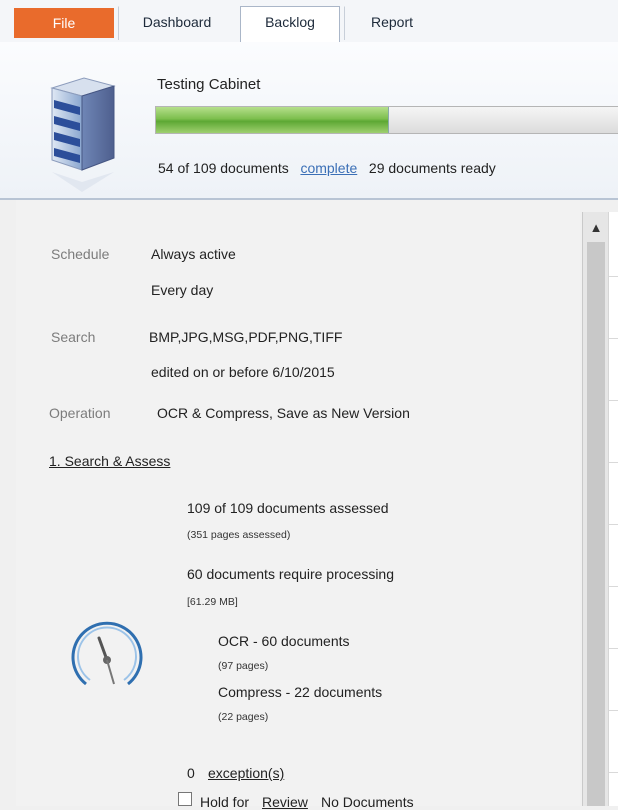  Describe the element at coordinates (191, 773) in the screenshot. I see `exceptions-count: 0` at that location.